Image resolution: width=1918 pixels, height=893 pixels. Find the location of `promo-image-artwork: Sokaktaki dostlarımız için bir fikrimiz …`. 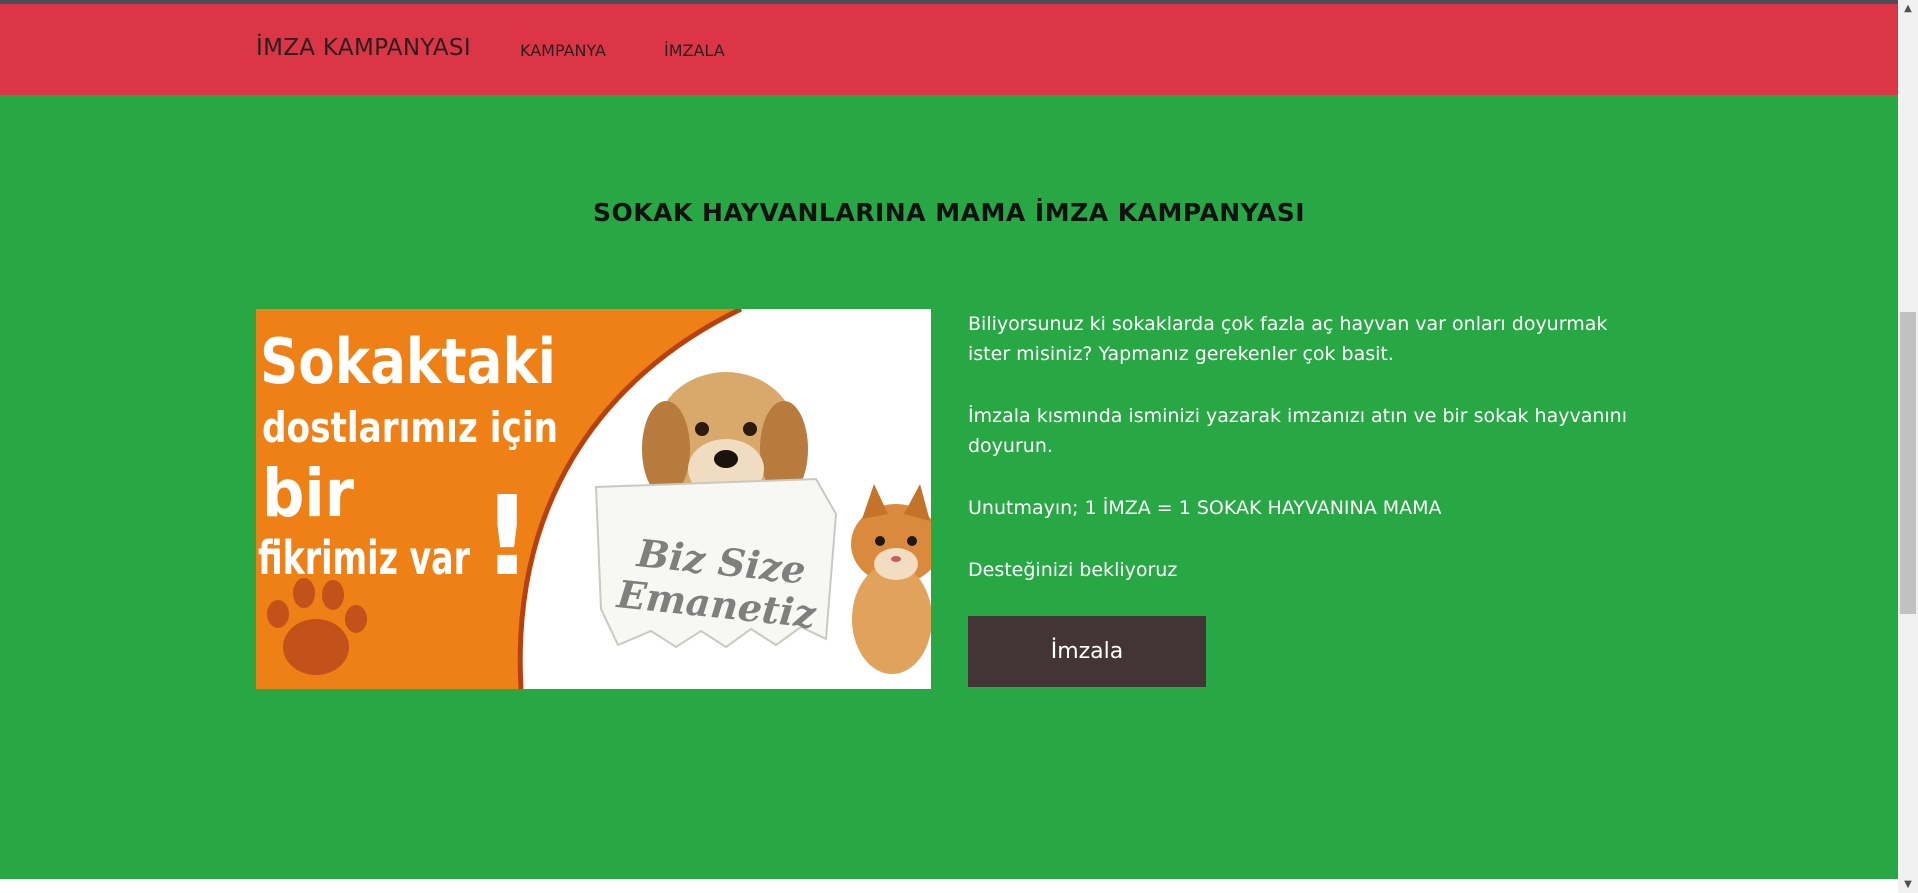

promo-image-artwork: Sokaktaki dostlarımız için bir fikrimiz … is located at coordinates (593, 499).